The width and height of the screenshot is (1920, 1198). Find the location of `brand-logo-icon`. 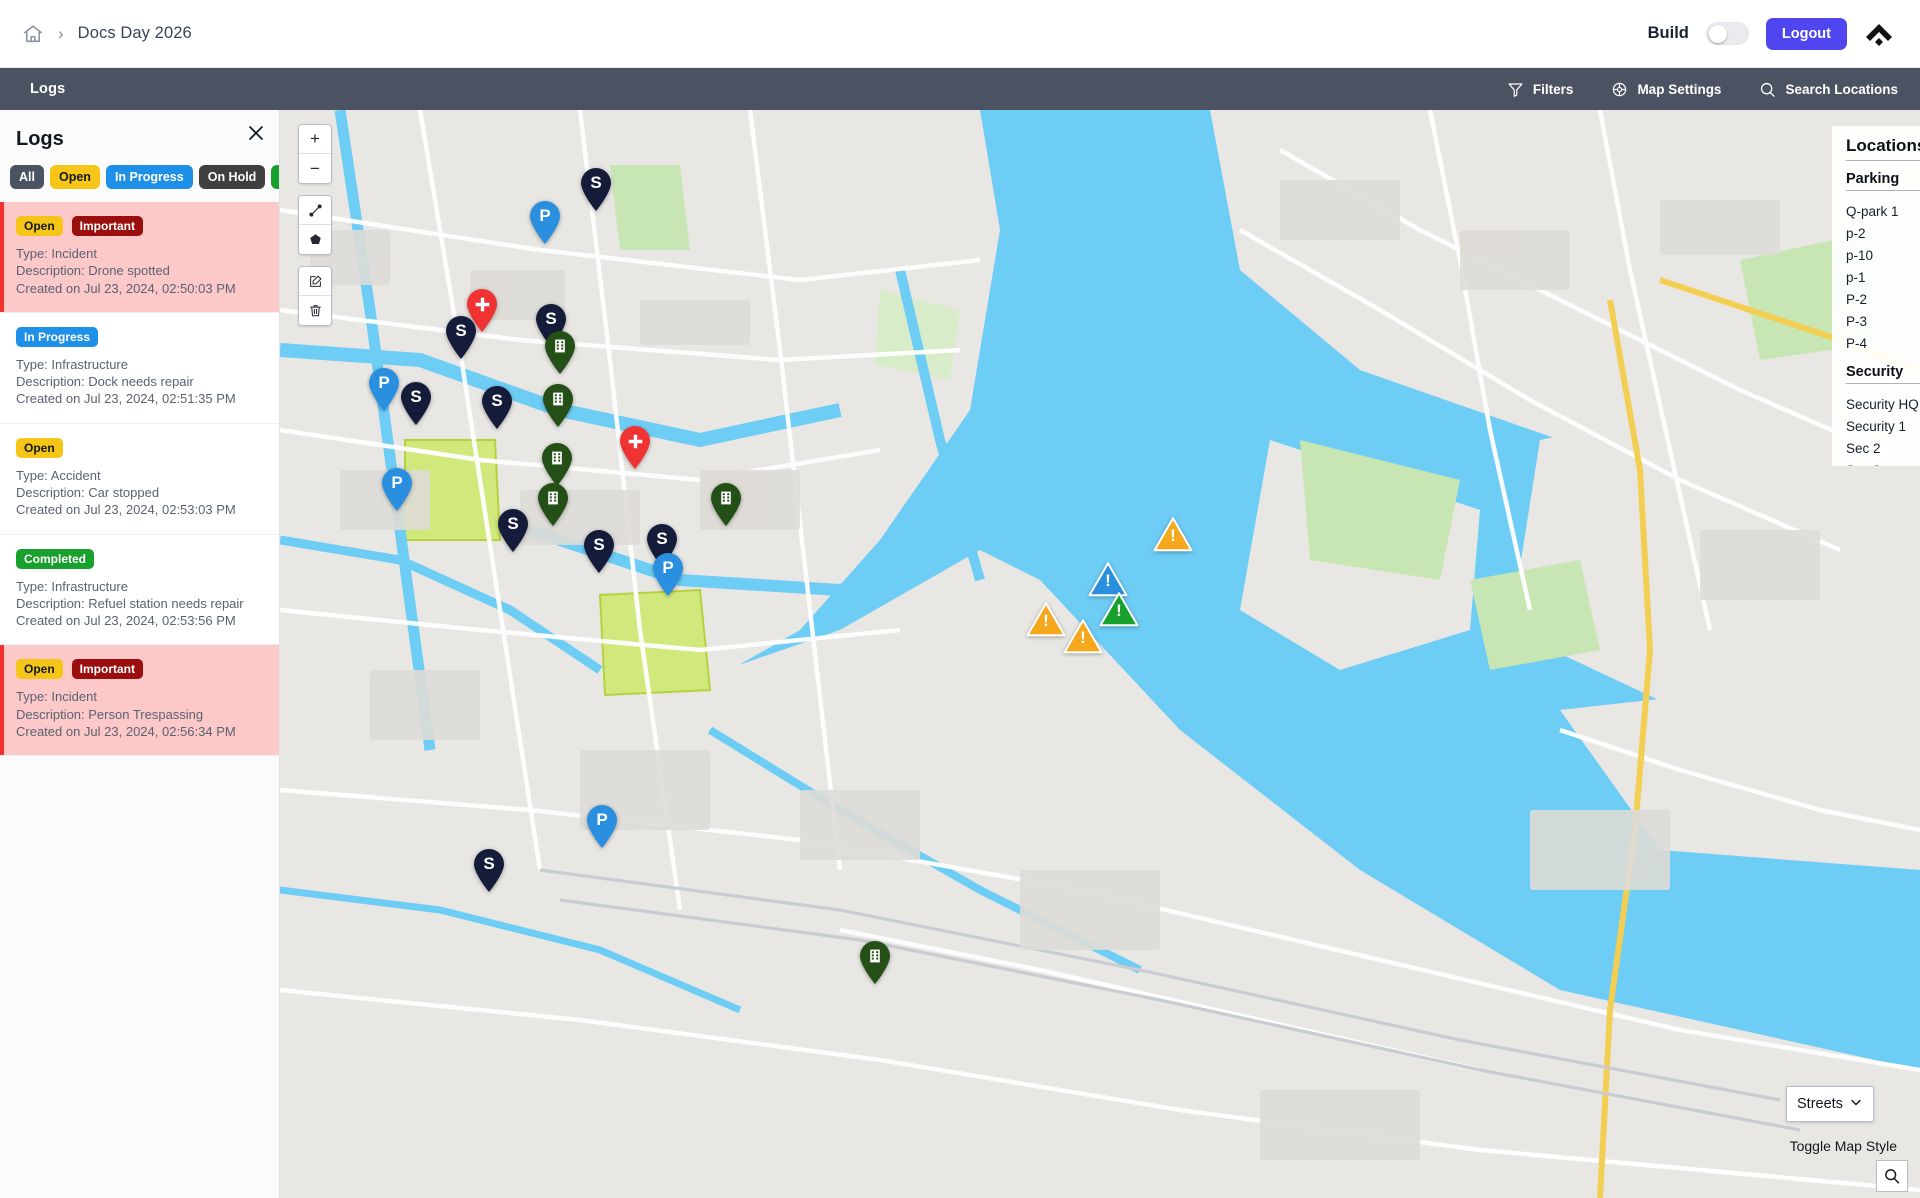

brand-logo-icon is located at coordinates (1879, 34).